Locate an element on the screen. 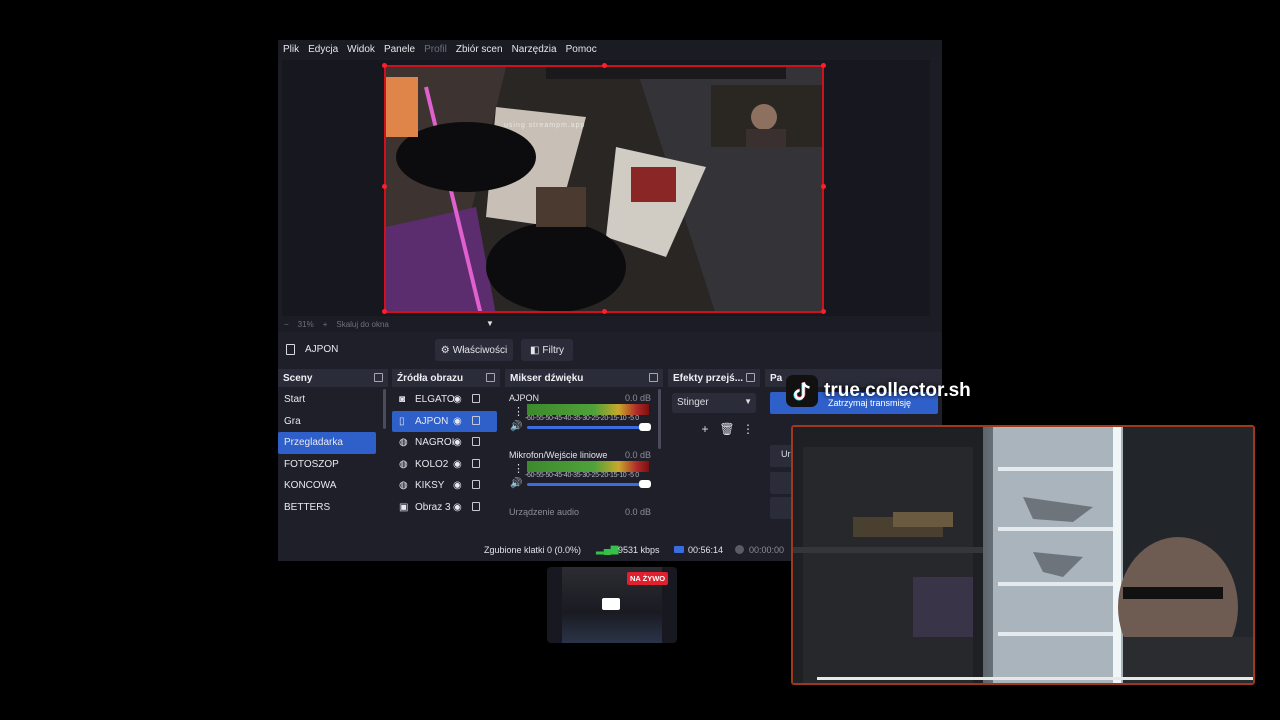 The image size is (1280, 720). menu-profil: Profil is located at coordinates (435, 49).